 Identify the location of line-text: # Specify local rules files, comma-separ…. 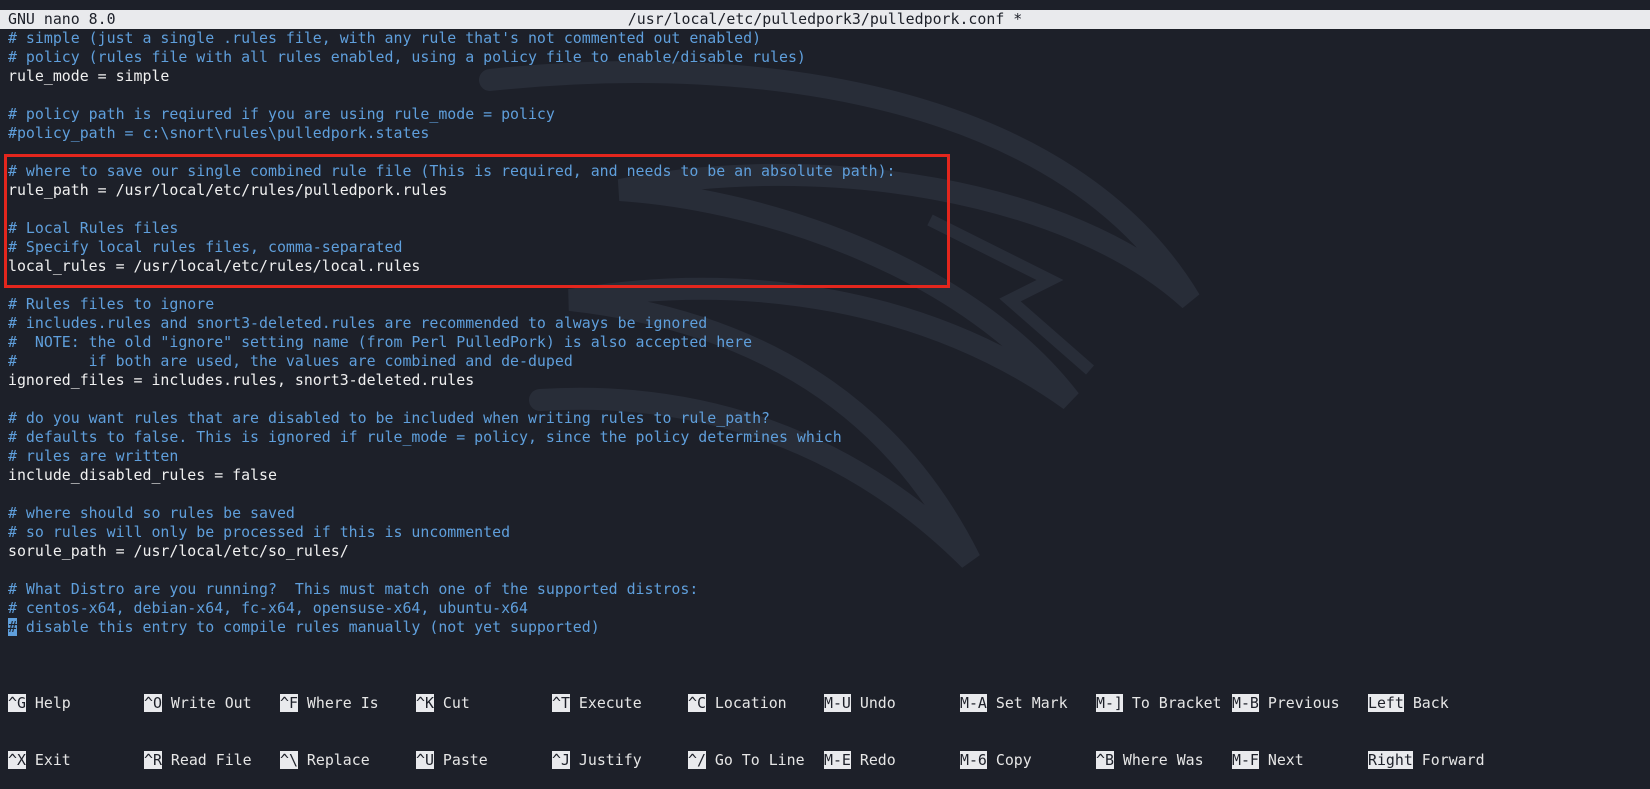
(205, 247).